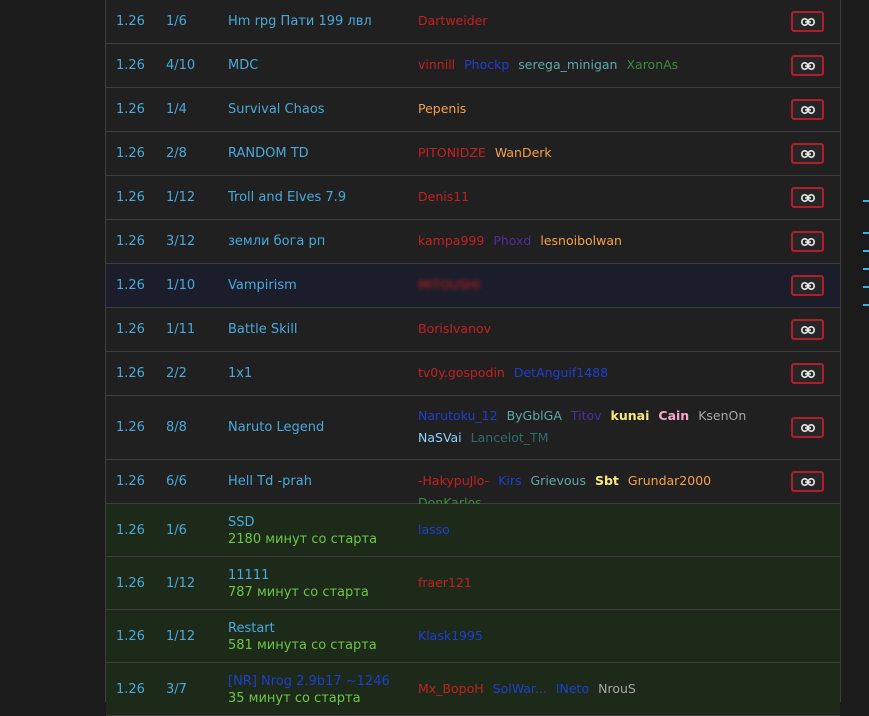  I want to click on player-name: KsenOn, so click(722, 416).